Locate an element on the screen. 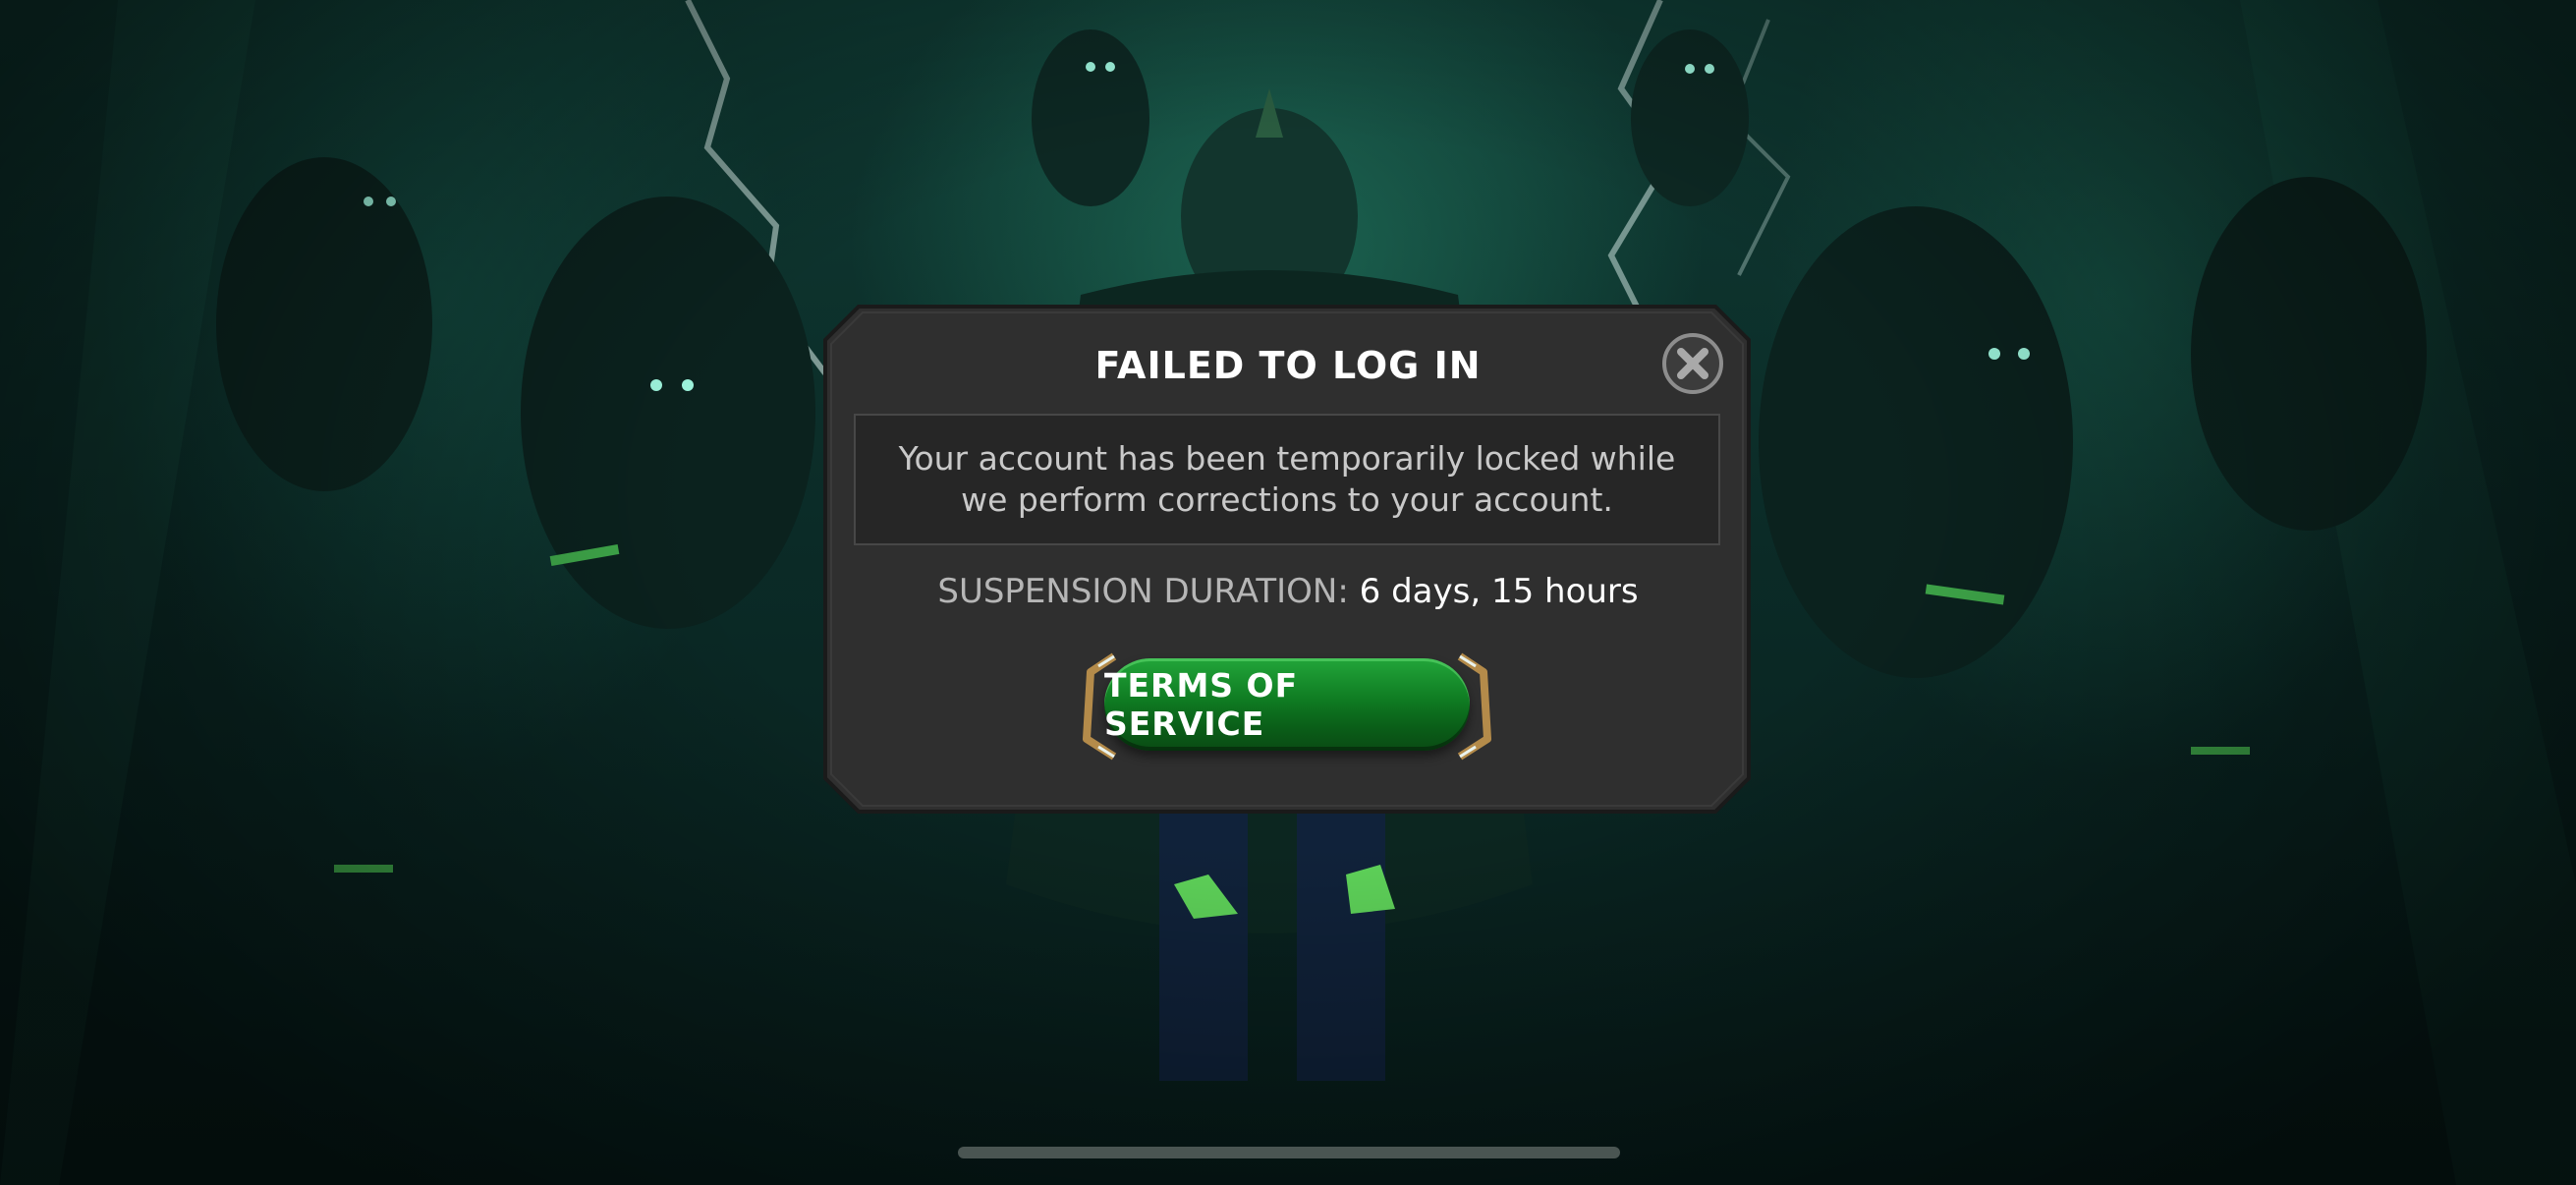 The height and width of the screenshot is (1185, 2576). home-indicator is located at coordinates (1289, 1153).